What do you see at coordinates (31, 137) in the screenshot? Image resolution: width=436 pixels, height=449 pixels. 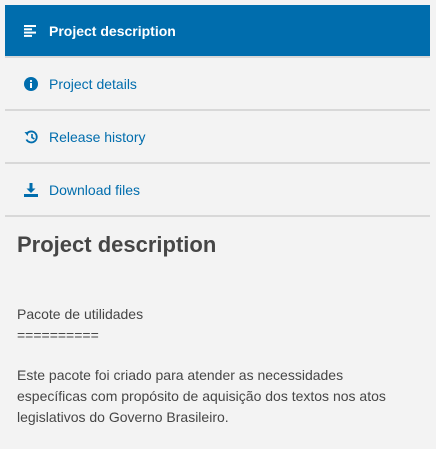 I see `history-icon` at bounding box center [31, 137].